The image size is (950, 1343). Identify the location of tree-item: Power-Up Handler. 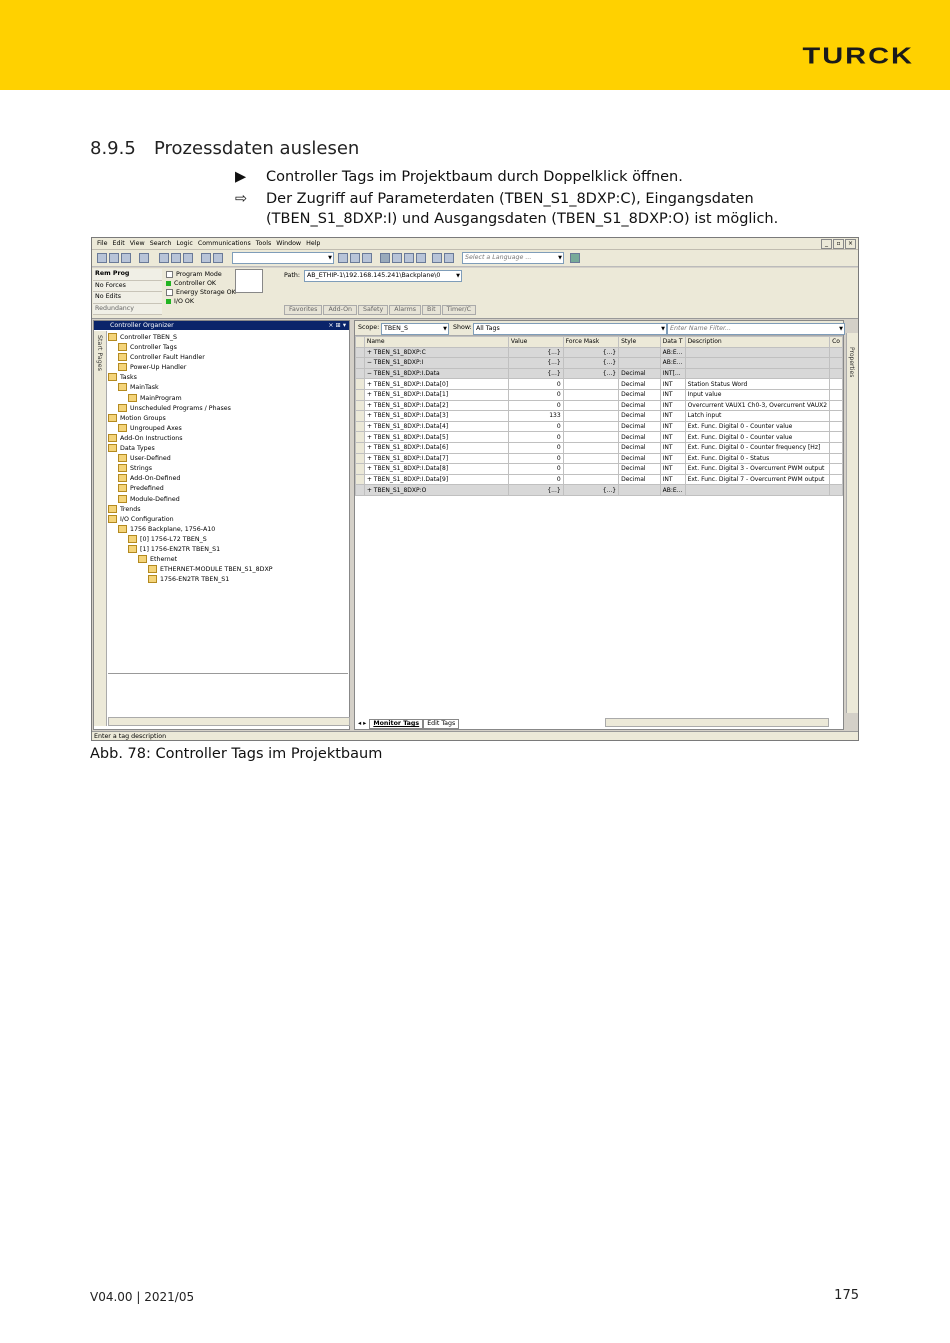
(190, 368).